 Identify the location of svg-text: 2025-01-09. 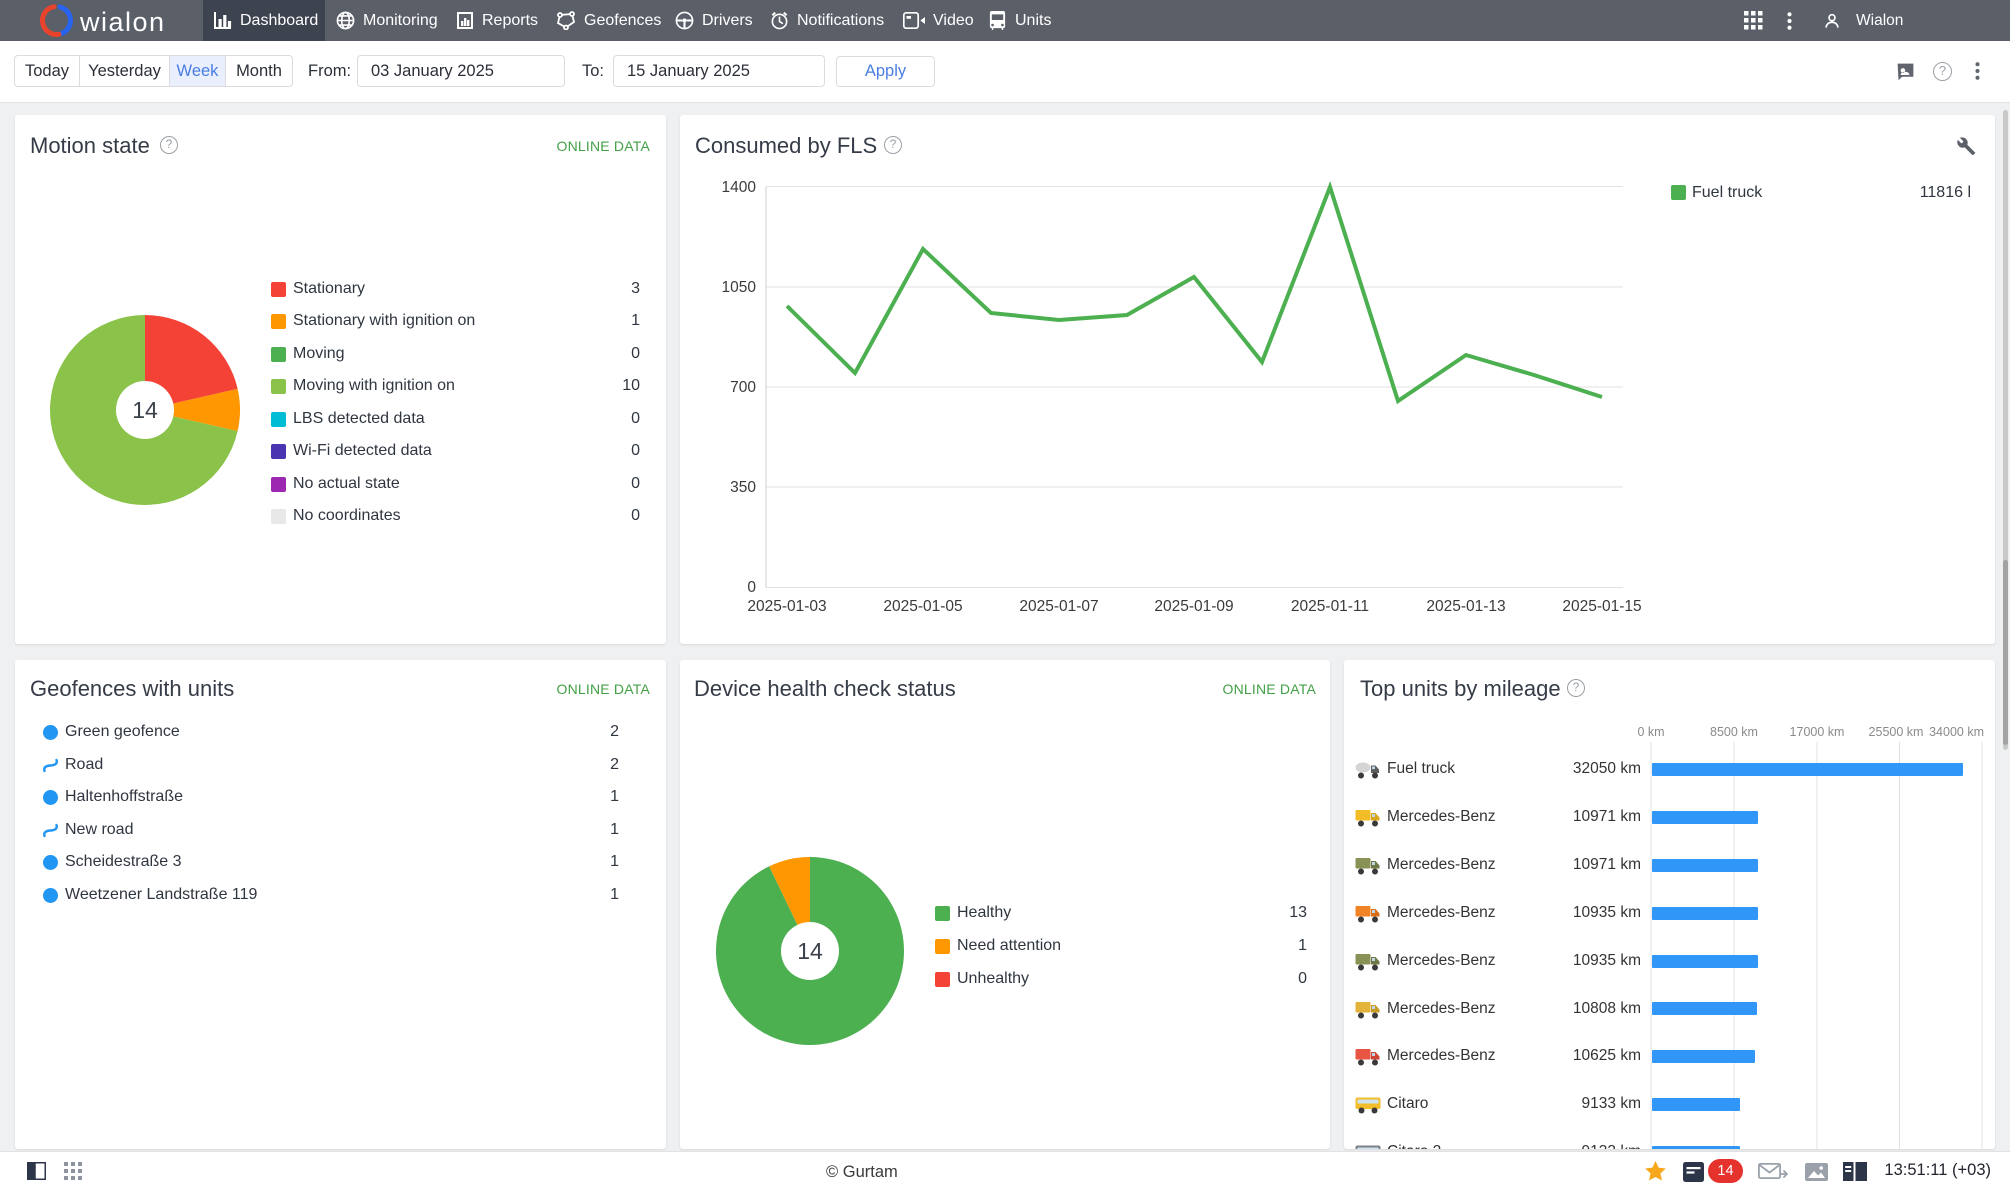
(1193, 606).